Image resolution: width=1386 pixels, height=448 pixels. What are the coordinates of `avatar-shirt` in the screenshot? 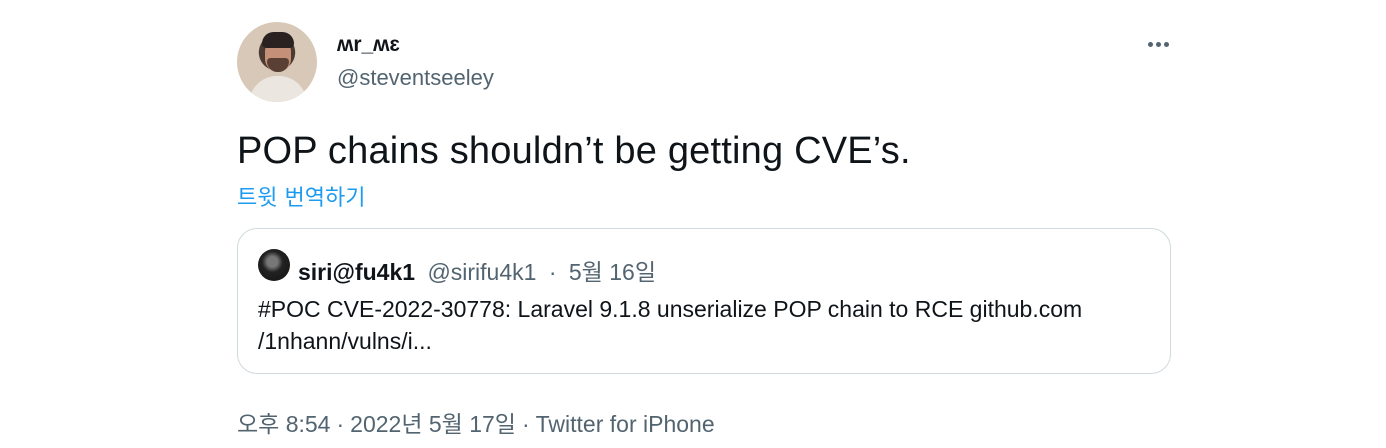 It's located at (278, 89).